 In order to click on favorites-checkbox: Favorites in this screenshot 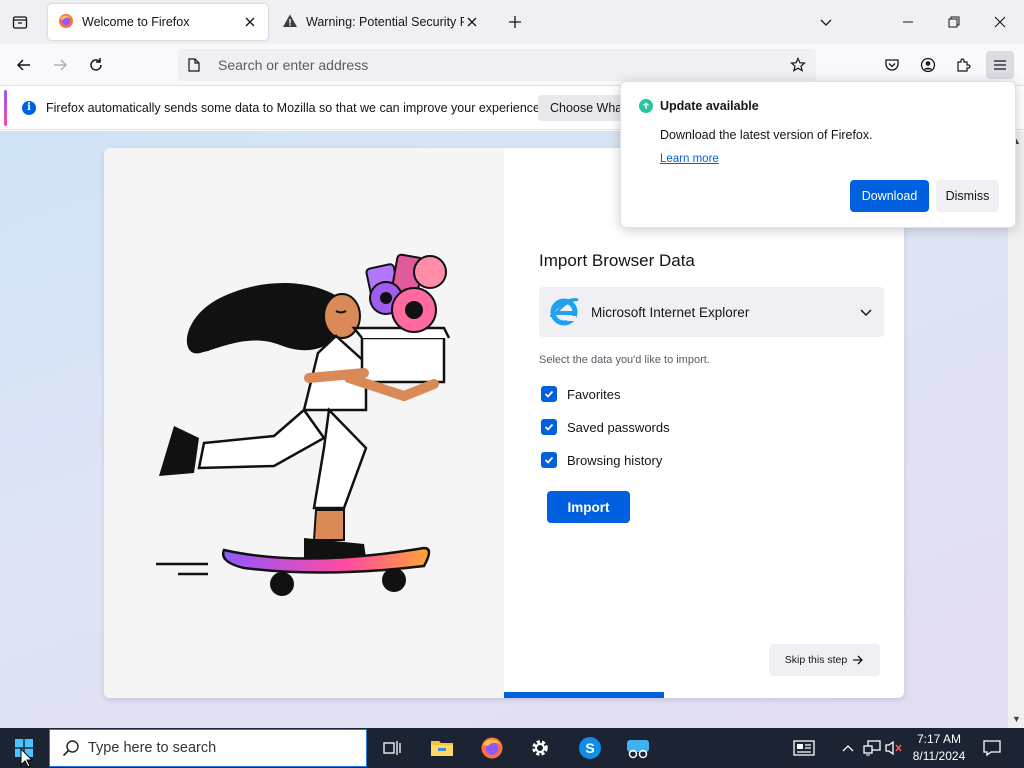, I will do `click(580, 394)`.